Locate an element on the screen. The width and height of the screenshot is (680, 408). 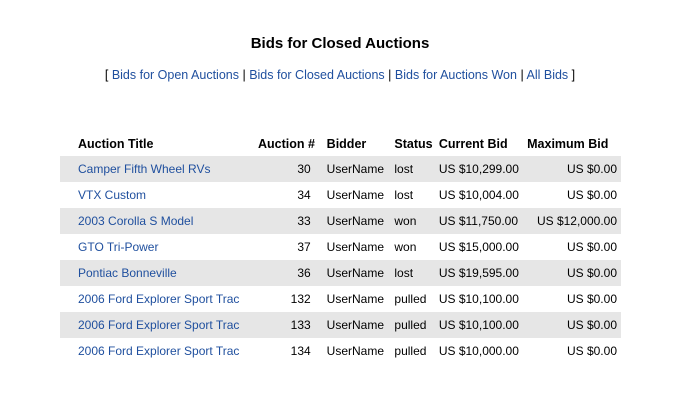
current-bid: US $10,299.00 is located at coordinates (482, 169).